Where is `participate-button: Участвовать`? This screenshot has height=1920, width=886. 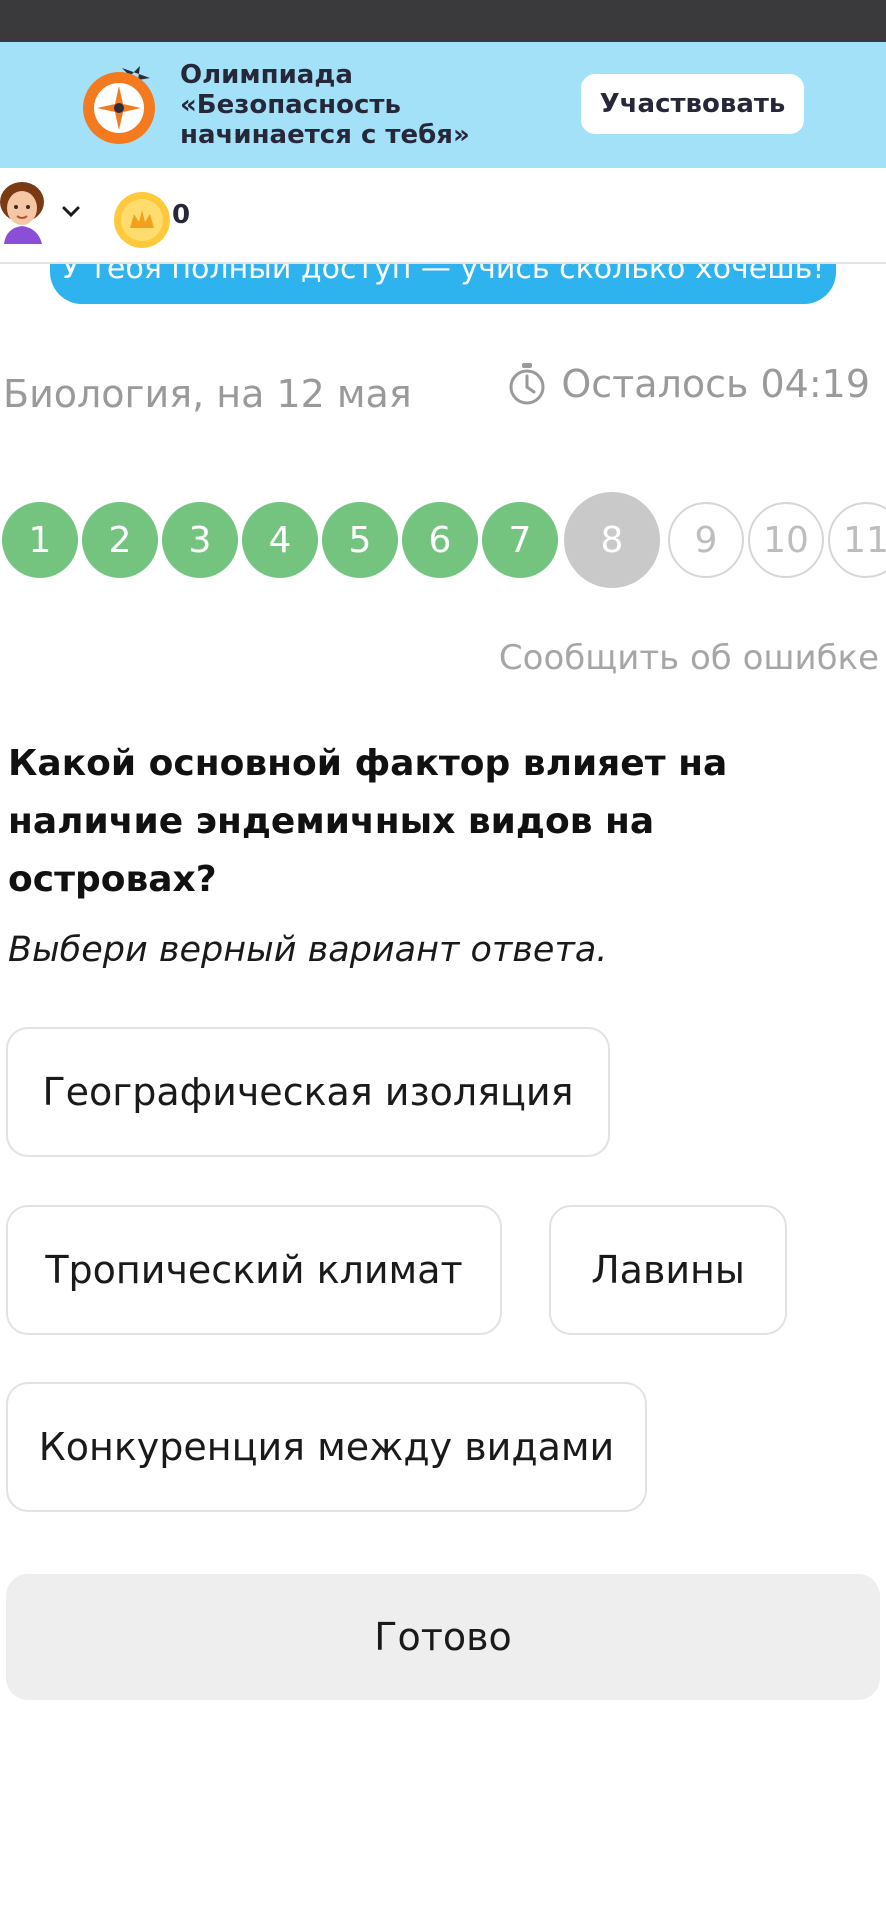 participate-button: Участвовать is located at coordinates (692, 104).